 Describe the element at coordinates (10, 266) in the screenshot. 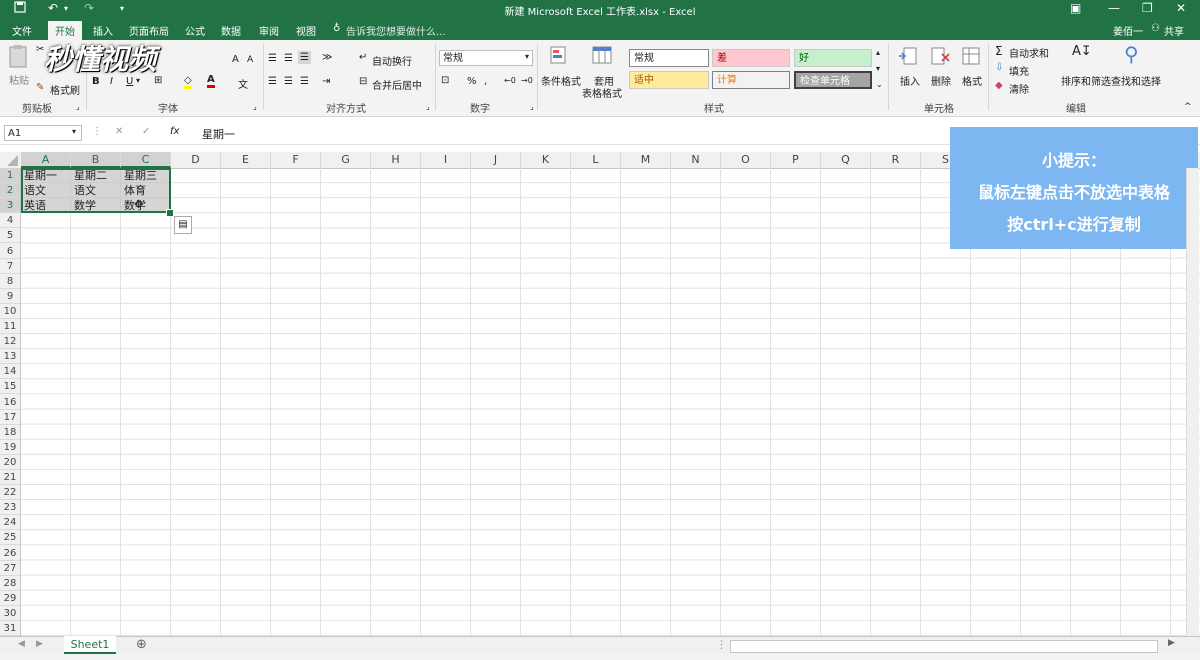

I see `row-header-7: 7` at that location.